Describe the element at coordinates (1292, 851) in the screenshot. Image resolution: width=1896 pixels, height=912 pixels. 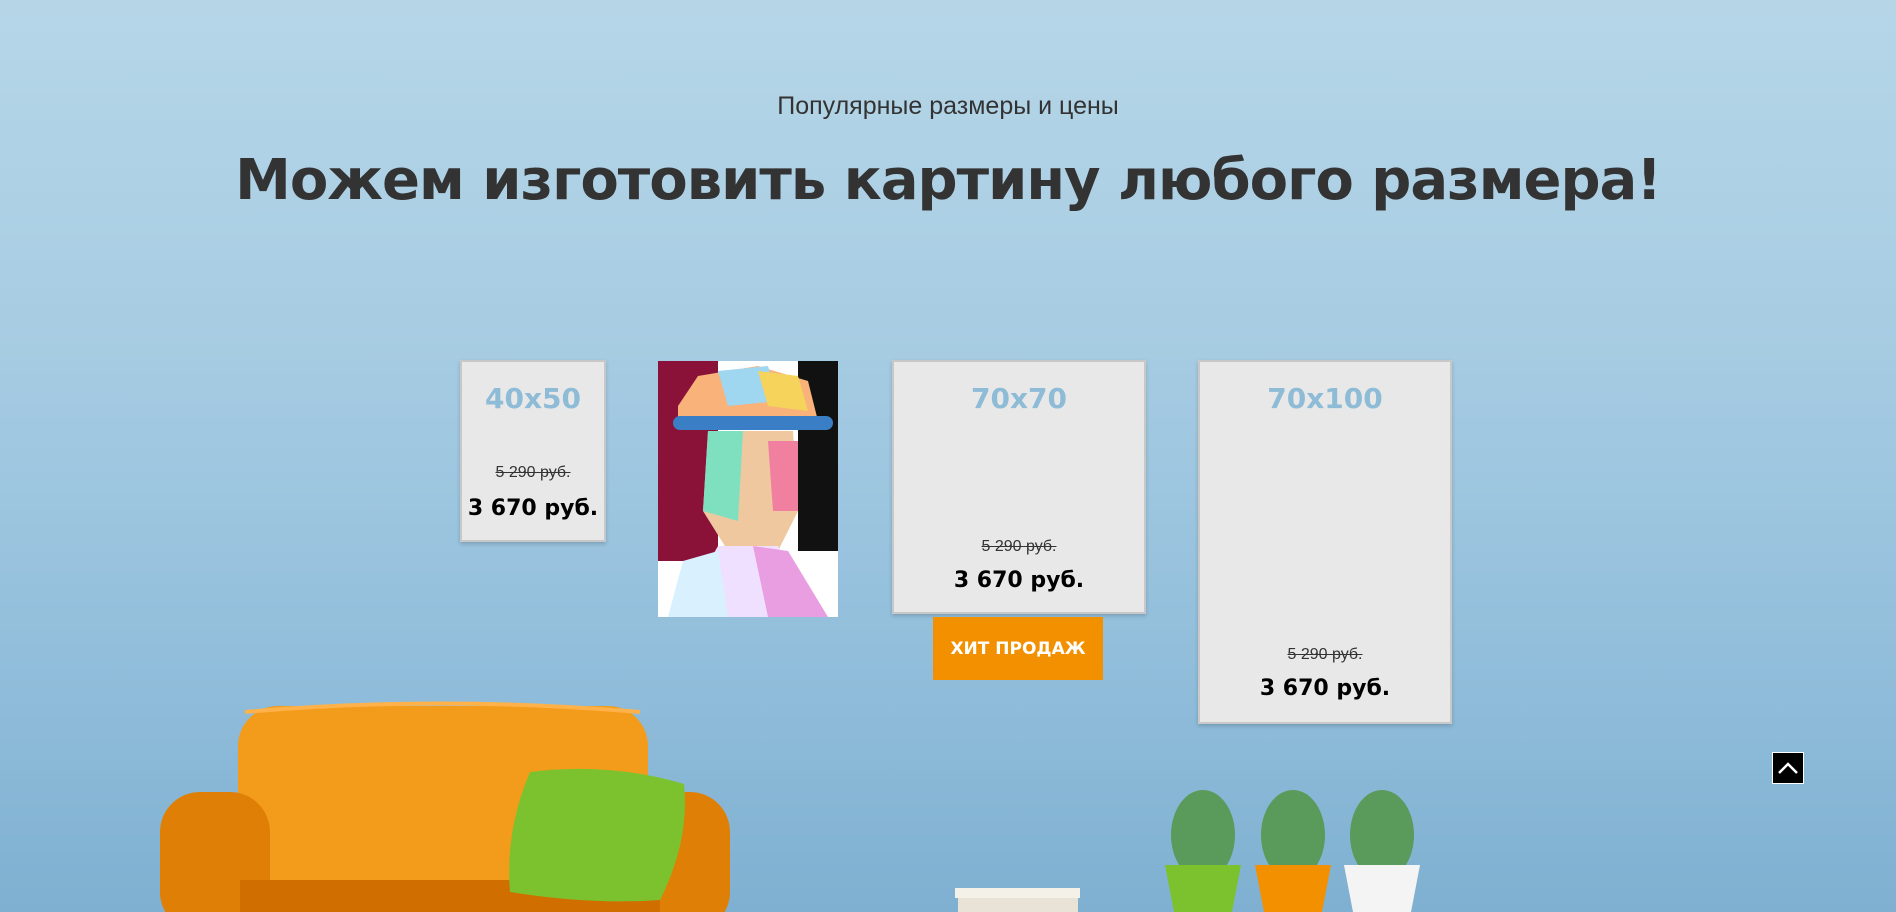
I see `cactus-pots` at that location.